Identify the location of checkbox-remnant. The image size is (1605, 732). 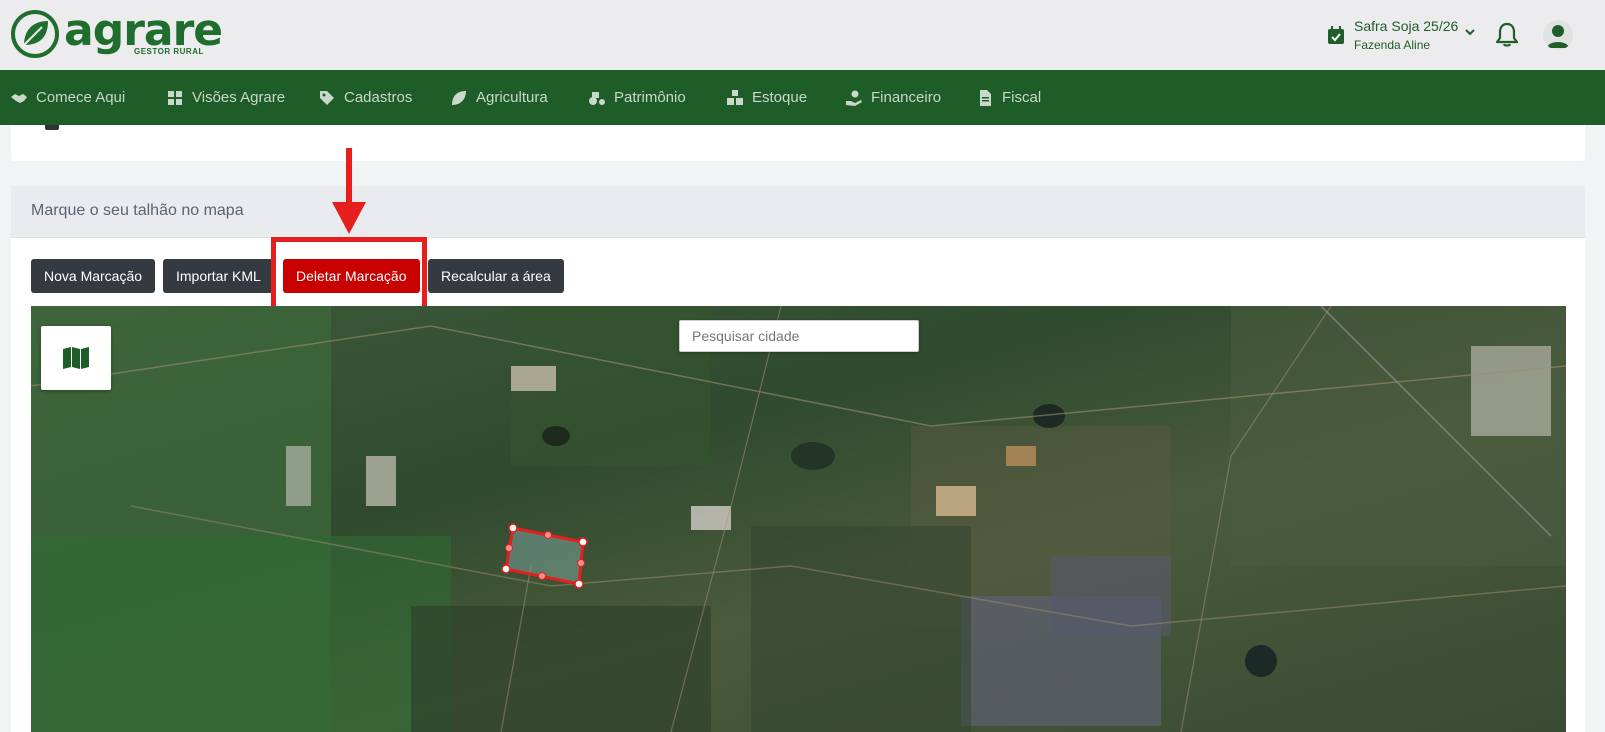
(52, 127).